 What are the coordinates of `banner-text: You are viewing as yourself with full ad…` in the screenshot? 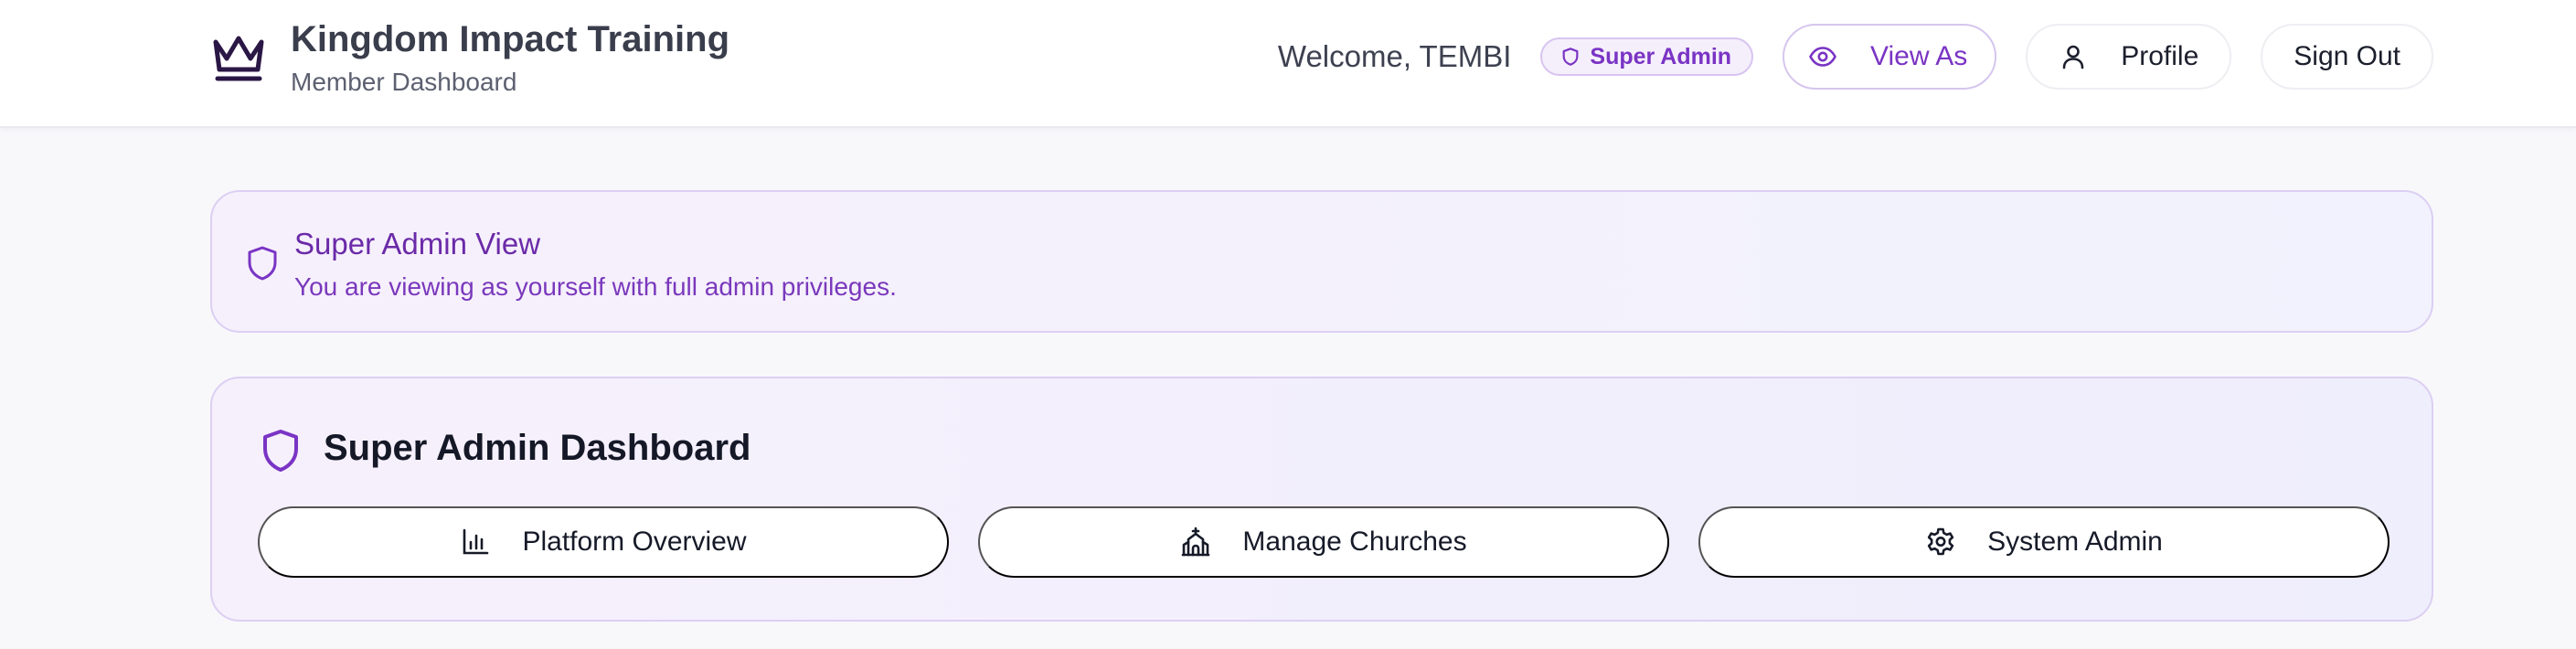 It's located at (595, 286).